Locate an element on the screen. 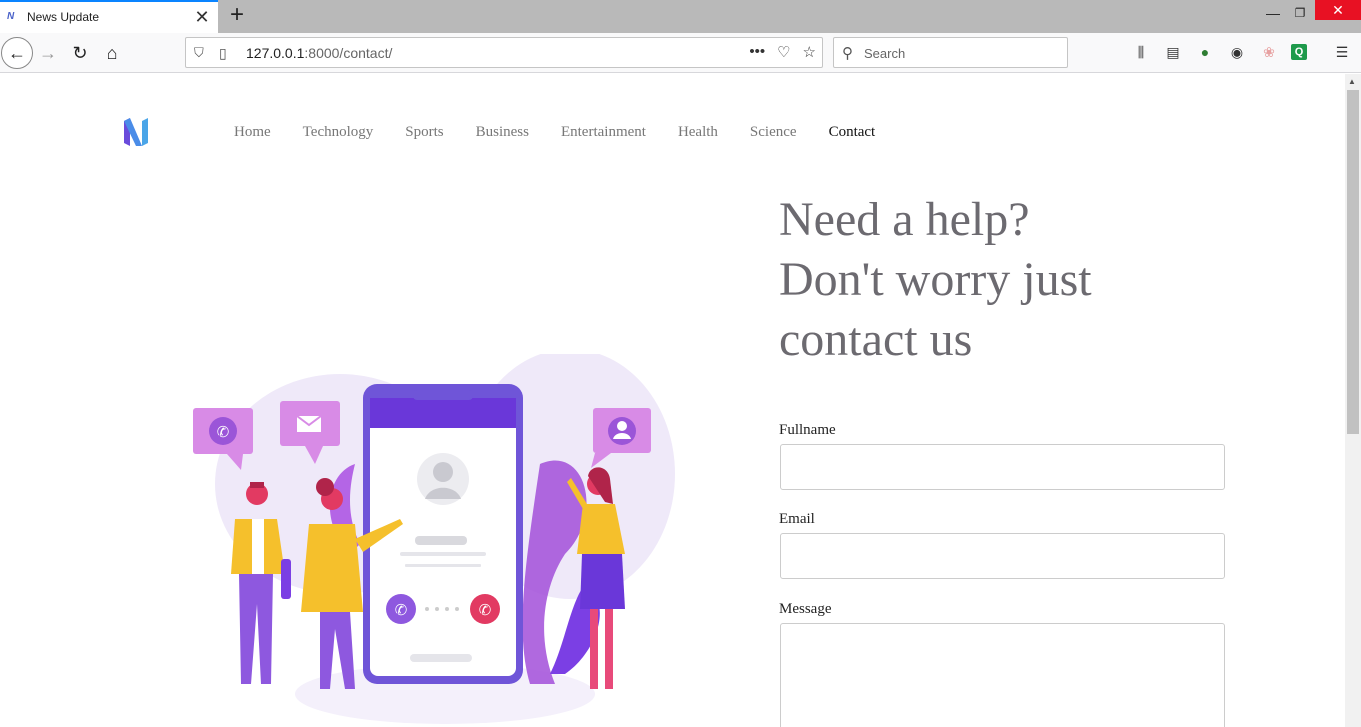 Image resolution: width=1361 pixels, height=727 pixels. page-actions-icon: ••• is located at coordinates (757, 52).